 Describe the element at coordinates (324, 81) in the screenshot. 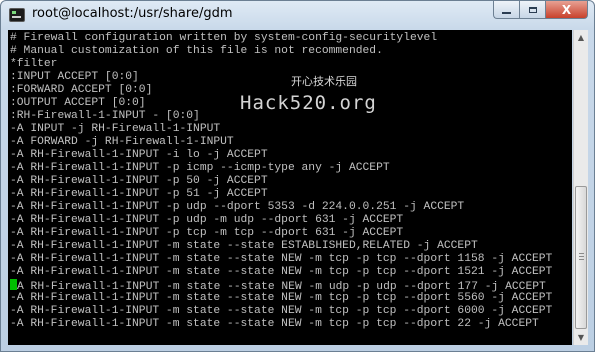

I see `watermark-chinese: 开心技术乐园` at that location.